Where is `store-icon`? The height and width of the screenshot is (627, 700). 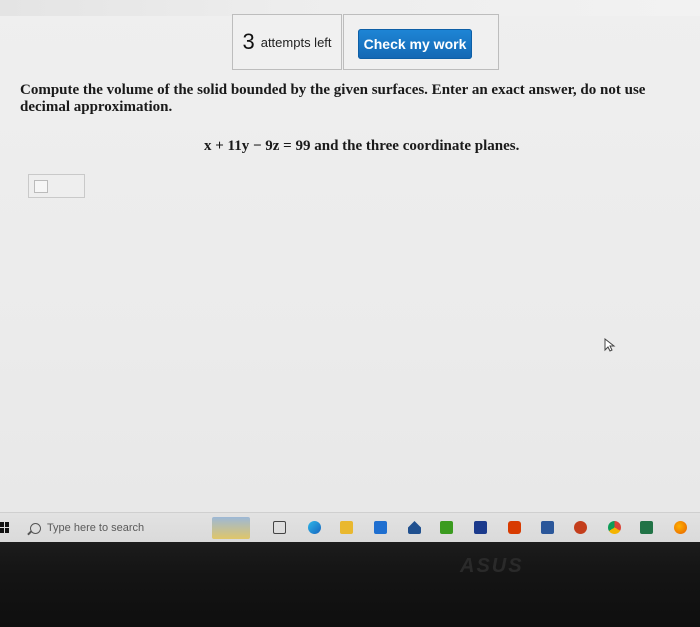
store-icon is located at coordinates (380, 527).